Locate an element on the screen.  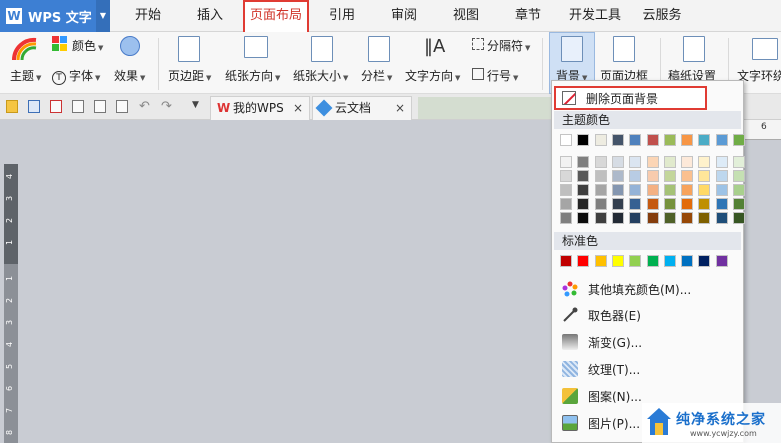
colors-button: 颜色 ▼ is located at coordinates (87, 45).